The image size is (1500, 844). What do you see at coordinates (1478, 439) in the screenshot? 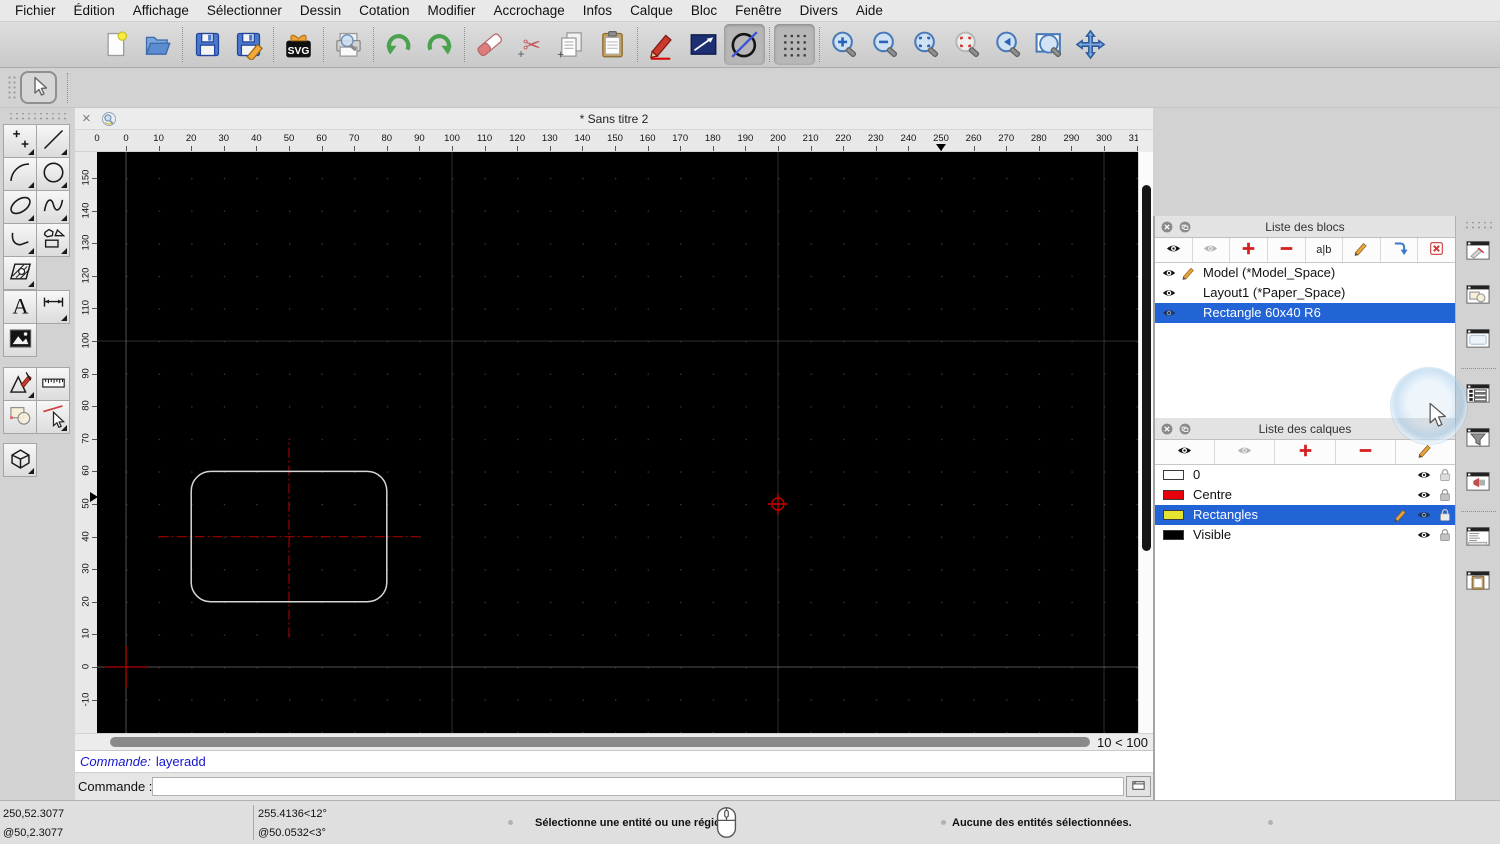
I see `filter-widget-button` at bounding box center [1478, 439].